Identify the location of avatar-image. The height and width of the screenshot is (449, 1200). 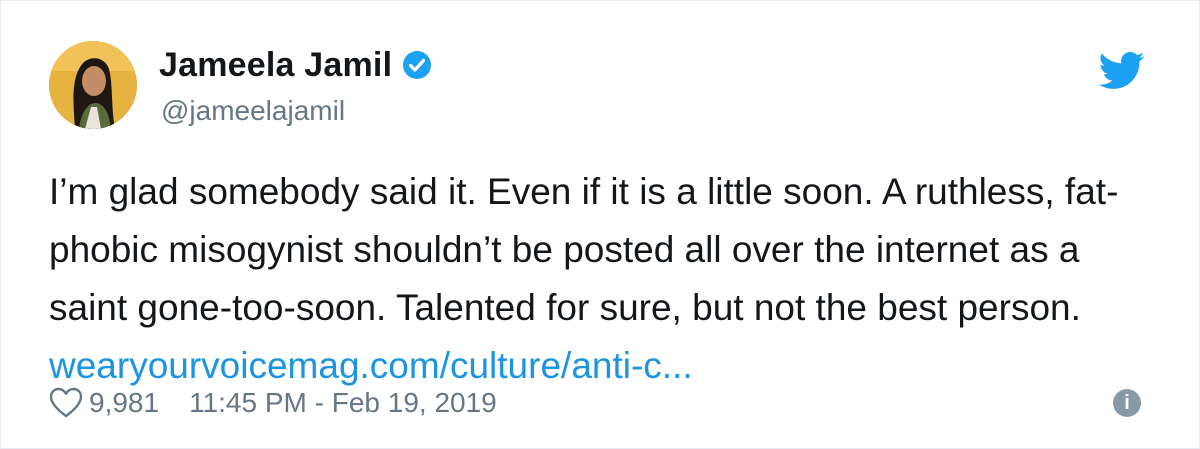
(93, 85).